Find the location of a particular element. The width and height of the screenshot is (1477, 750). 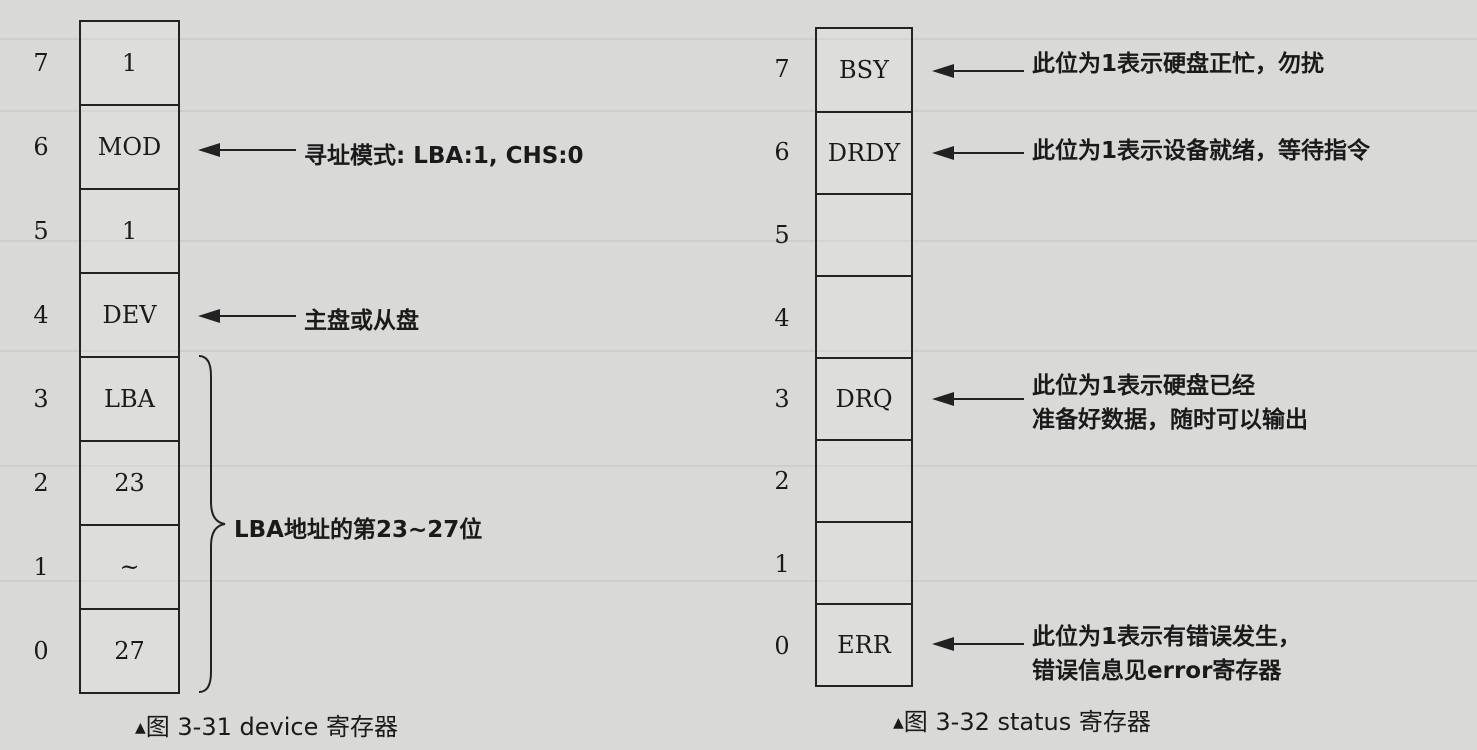

caption-text: 图 3-31 device 寄存器 is located at coordinates (271, 727).